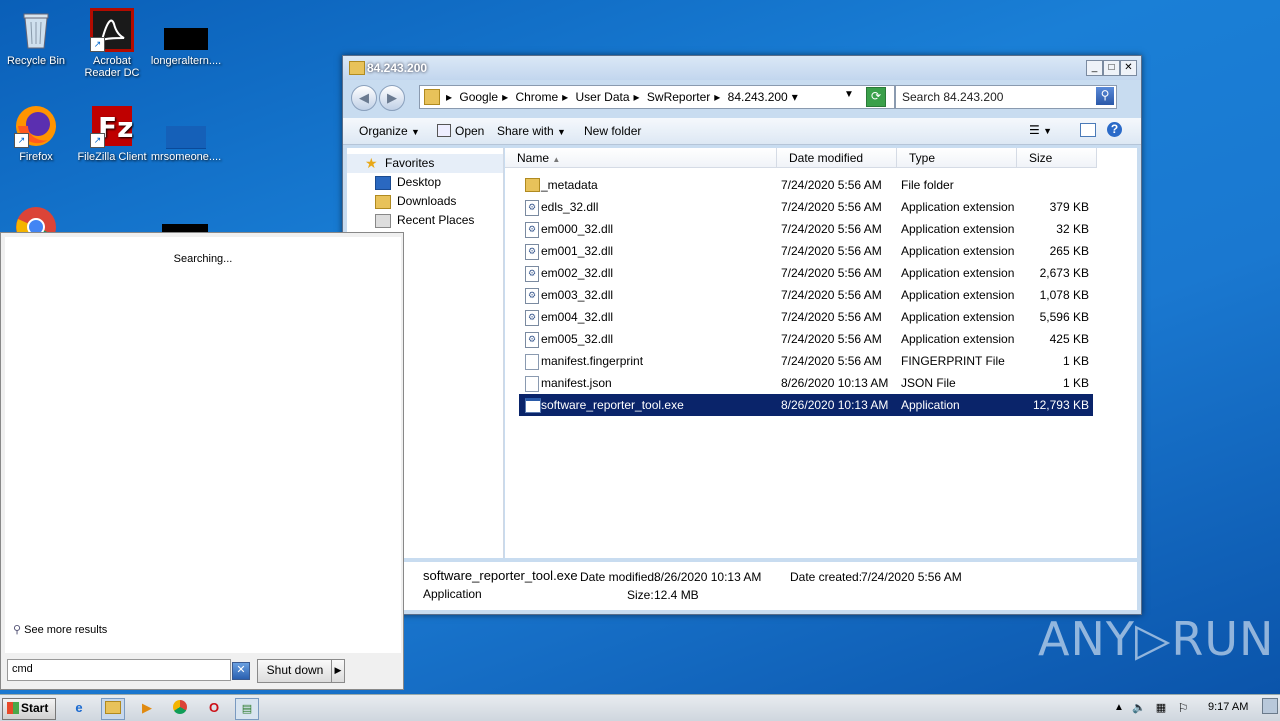 The height and width of the screenshot is (721, 1280). Describe the element at coordinates (392, 98) in the screenshot. I see `forward-button: ▶` at that location.